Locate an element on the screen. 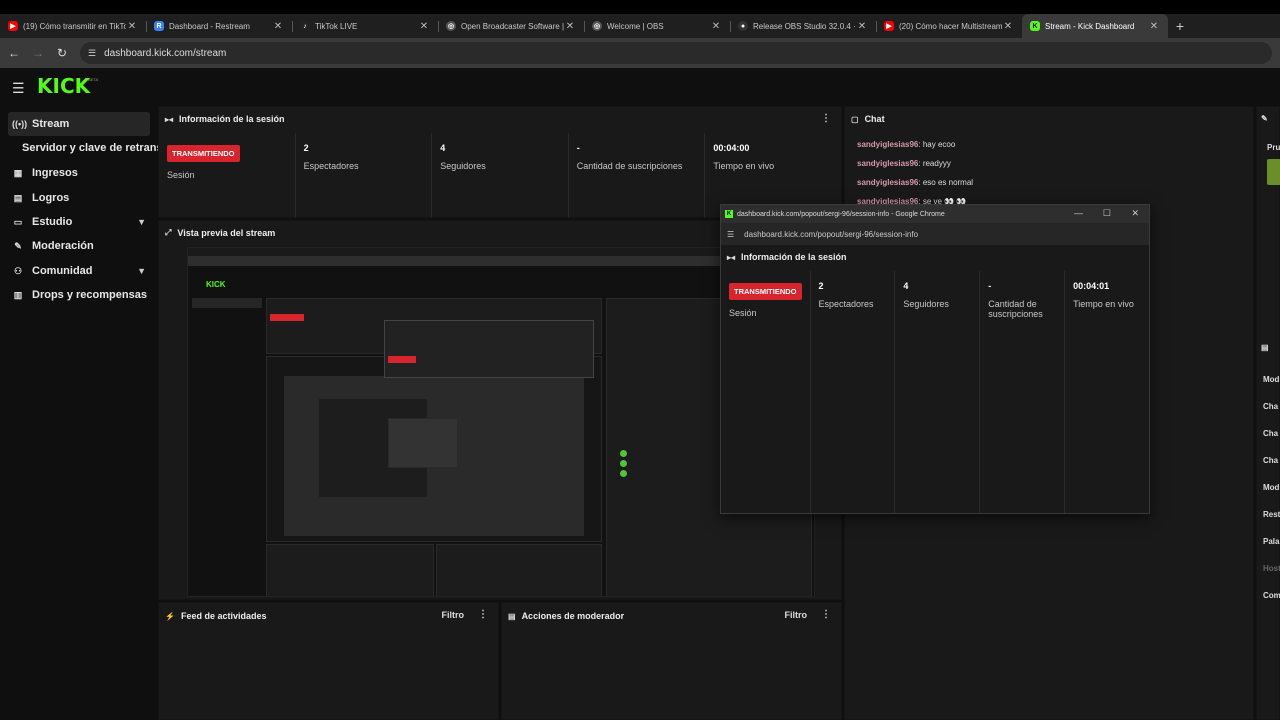 Image resolution: width=1280 pixels, height=720 pixels. browser-tab: ▶ (19) Cómo transmitir en TikTok ✕ is located at coordinates (73, 26).